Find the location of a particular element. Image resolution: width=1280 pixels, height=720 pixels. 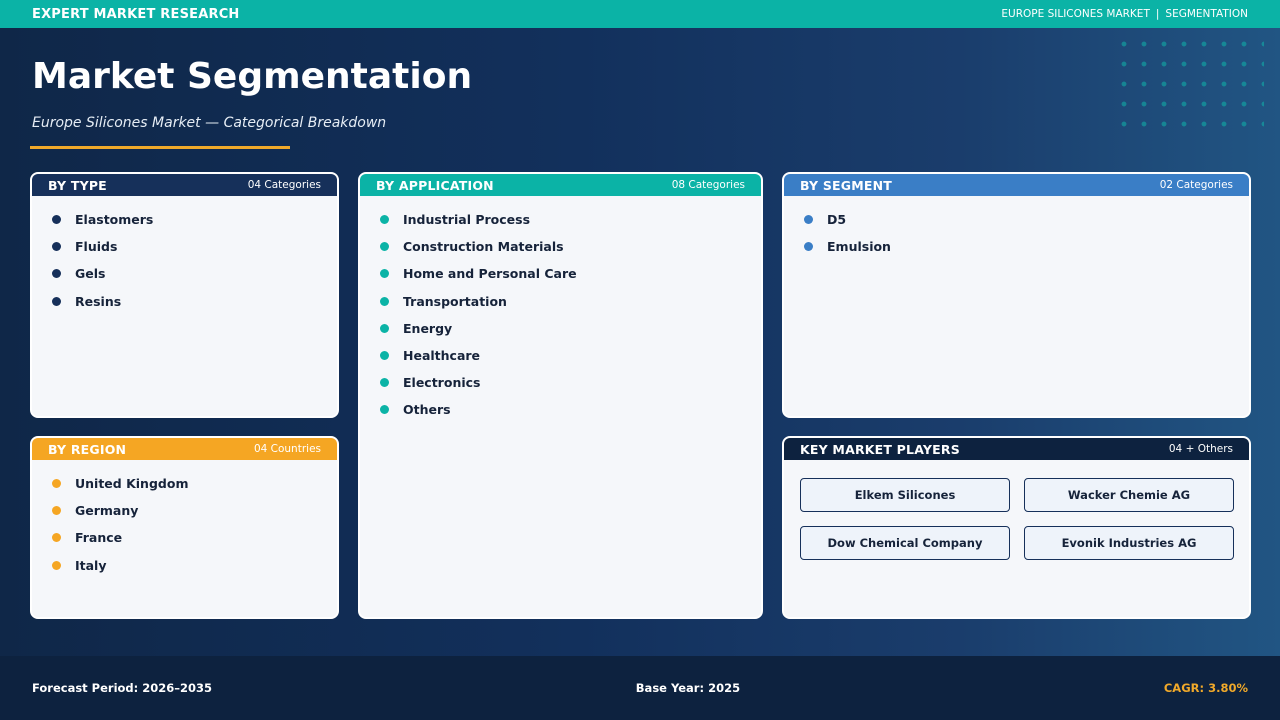

list-item: United Kingdom is located at coordinates (194, 483).